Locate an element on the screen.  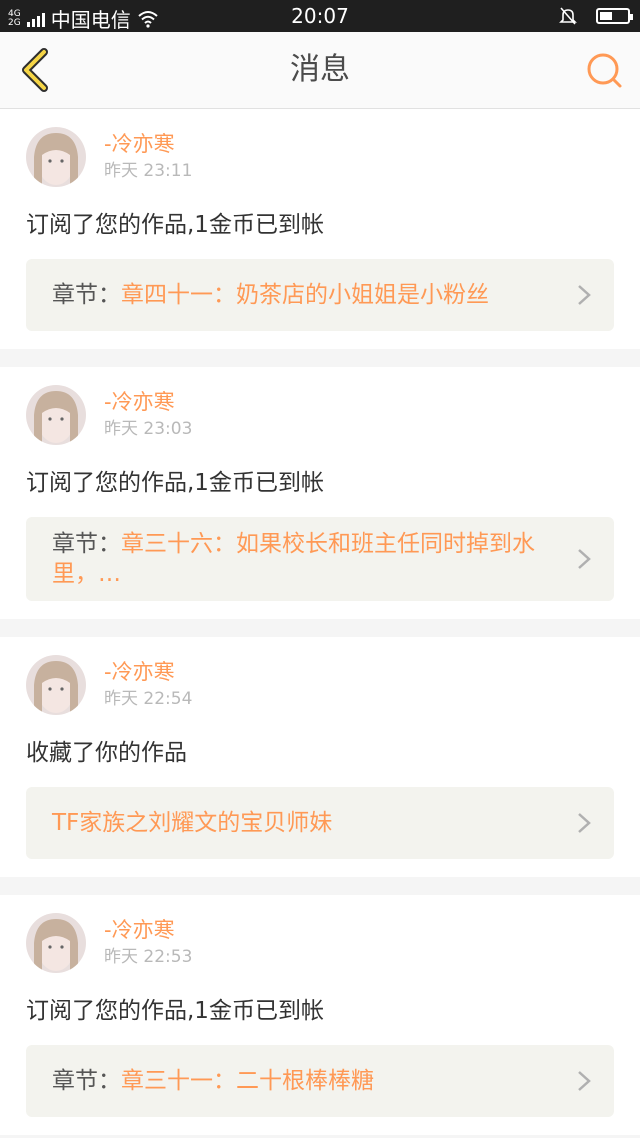
message-user: -冷亦寒 昨天 23:11 is located at coordinates (320, 148).